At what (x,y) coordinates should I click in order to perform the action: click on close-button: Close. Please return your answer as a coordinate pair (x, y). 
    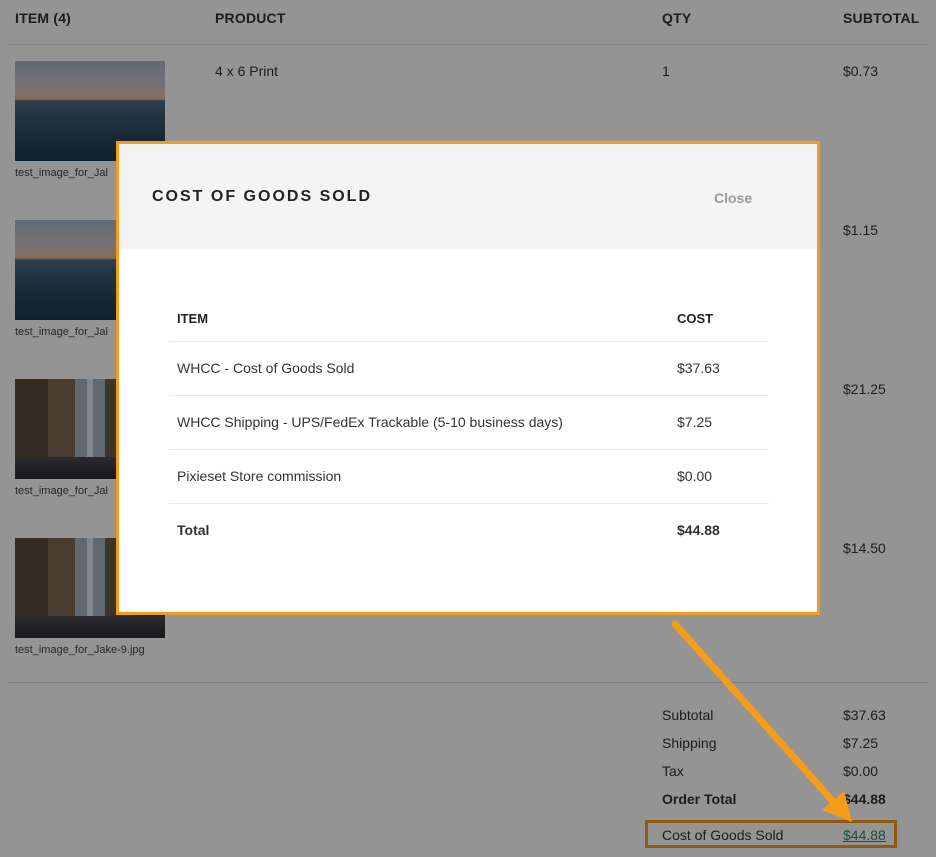
    Looking at the image, I should click on (733, 198).